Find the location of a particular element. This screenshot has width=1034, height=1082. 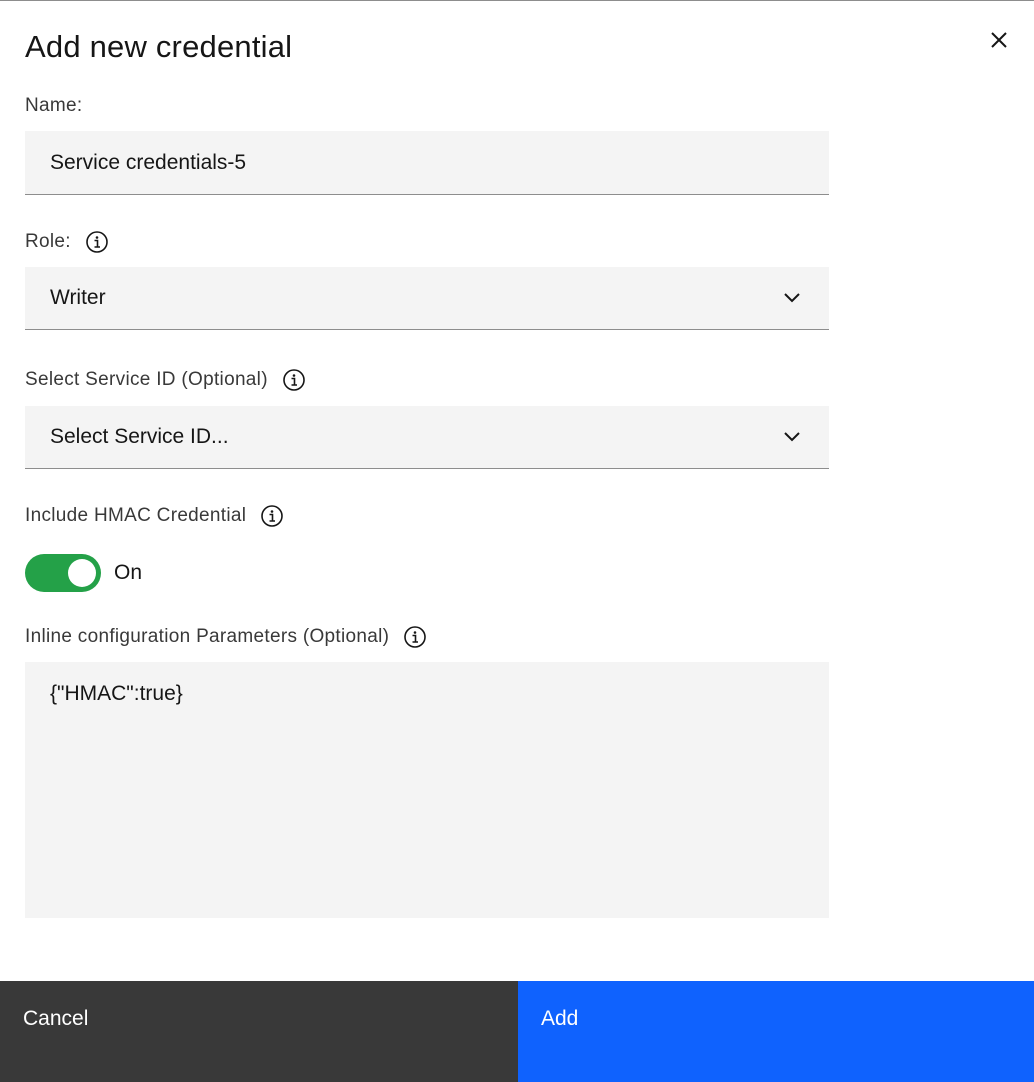

role-label: Role: is located at coordinates (67, 242).